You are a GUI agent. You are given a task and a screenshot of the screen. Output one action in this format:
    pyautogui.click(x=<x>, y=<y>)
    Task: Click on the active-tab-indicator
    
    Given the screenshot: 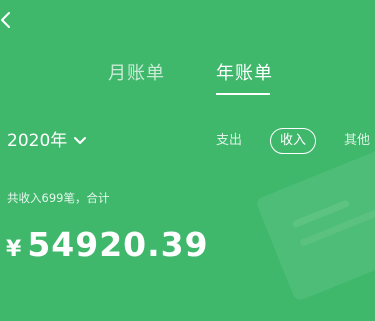 What is the action you would take?
    pyautogui.click(x=243, y=94)
    